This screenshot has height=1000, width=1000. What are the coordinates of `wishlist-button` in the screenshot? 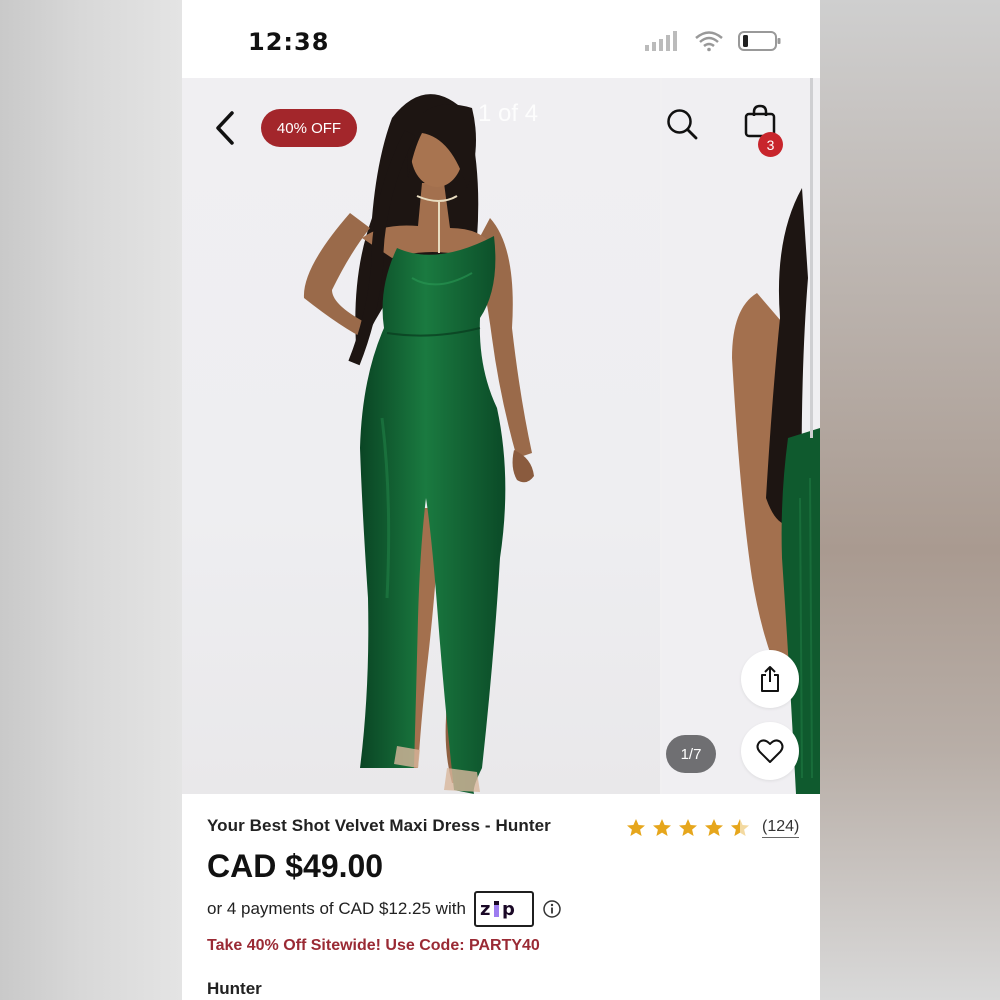 It's located at (770, 751).